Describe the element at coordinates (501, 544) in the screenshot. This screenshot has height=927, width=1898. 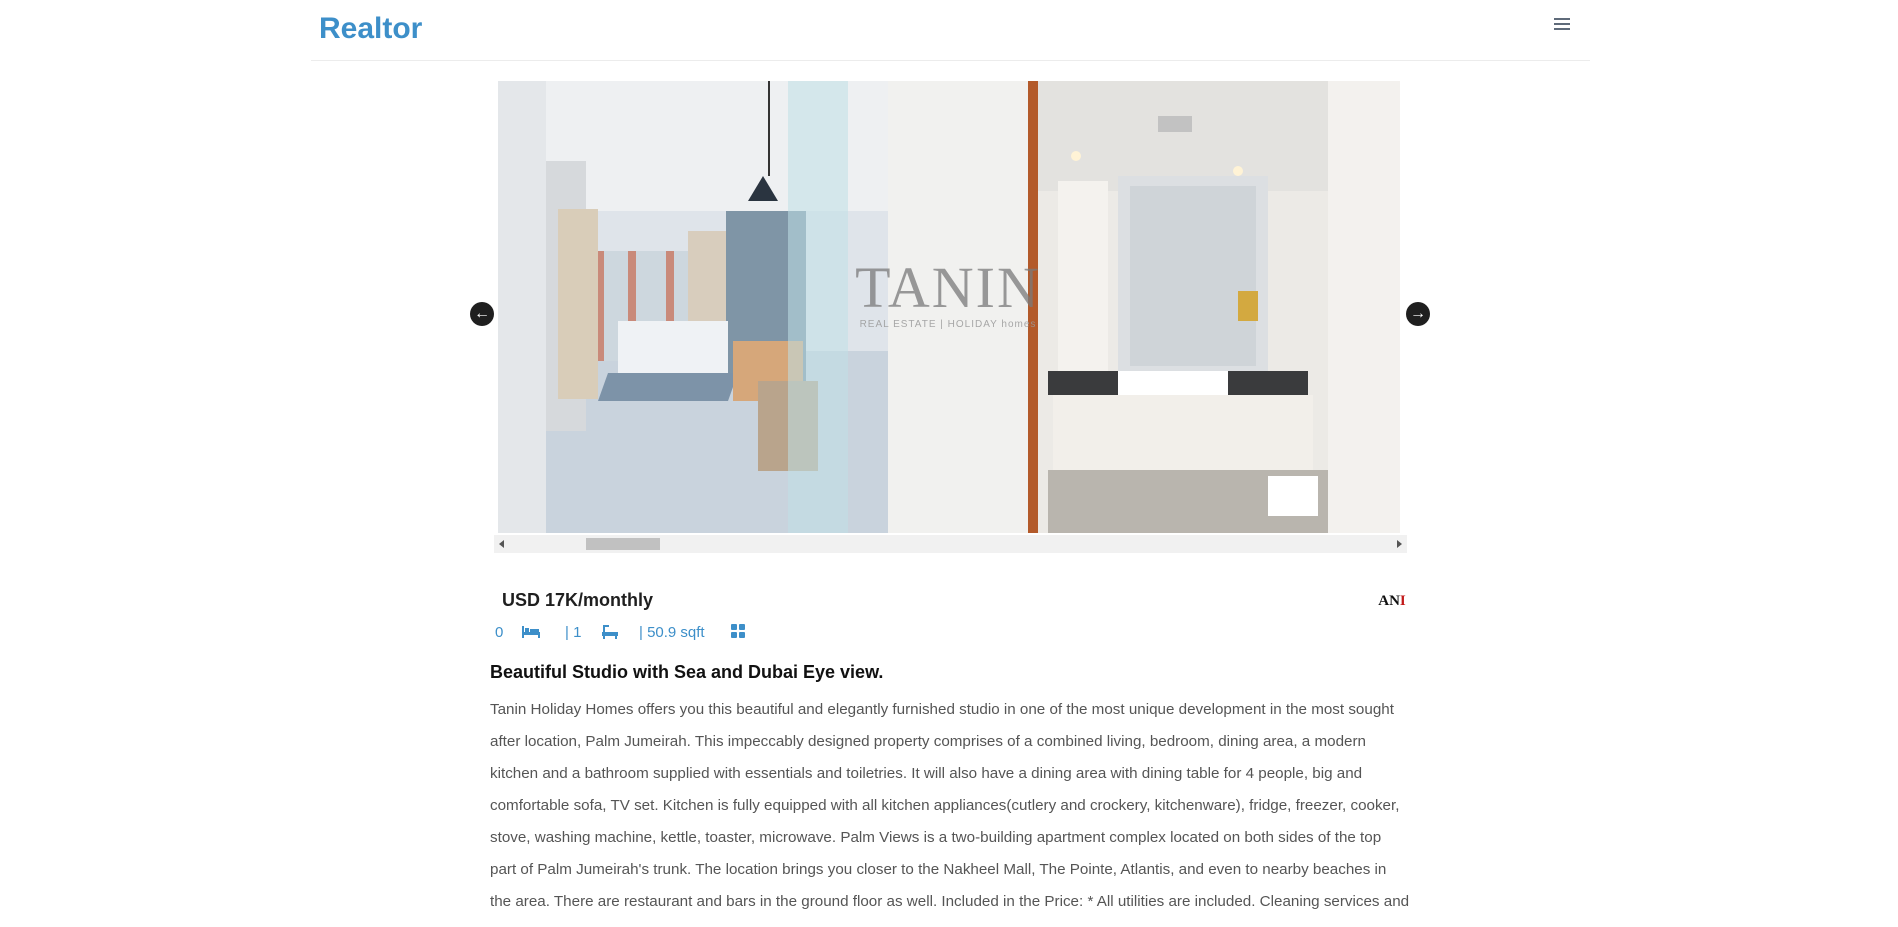
I see `scroll-left-icon` at that location.